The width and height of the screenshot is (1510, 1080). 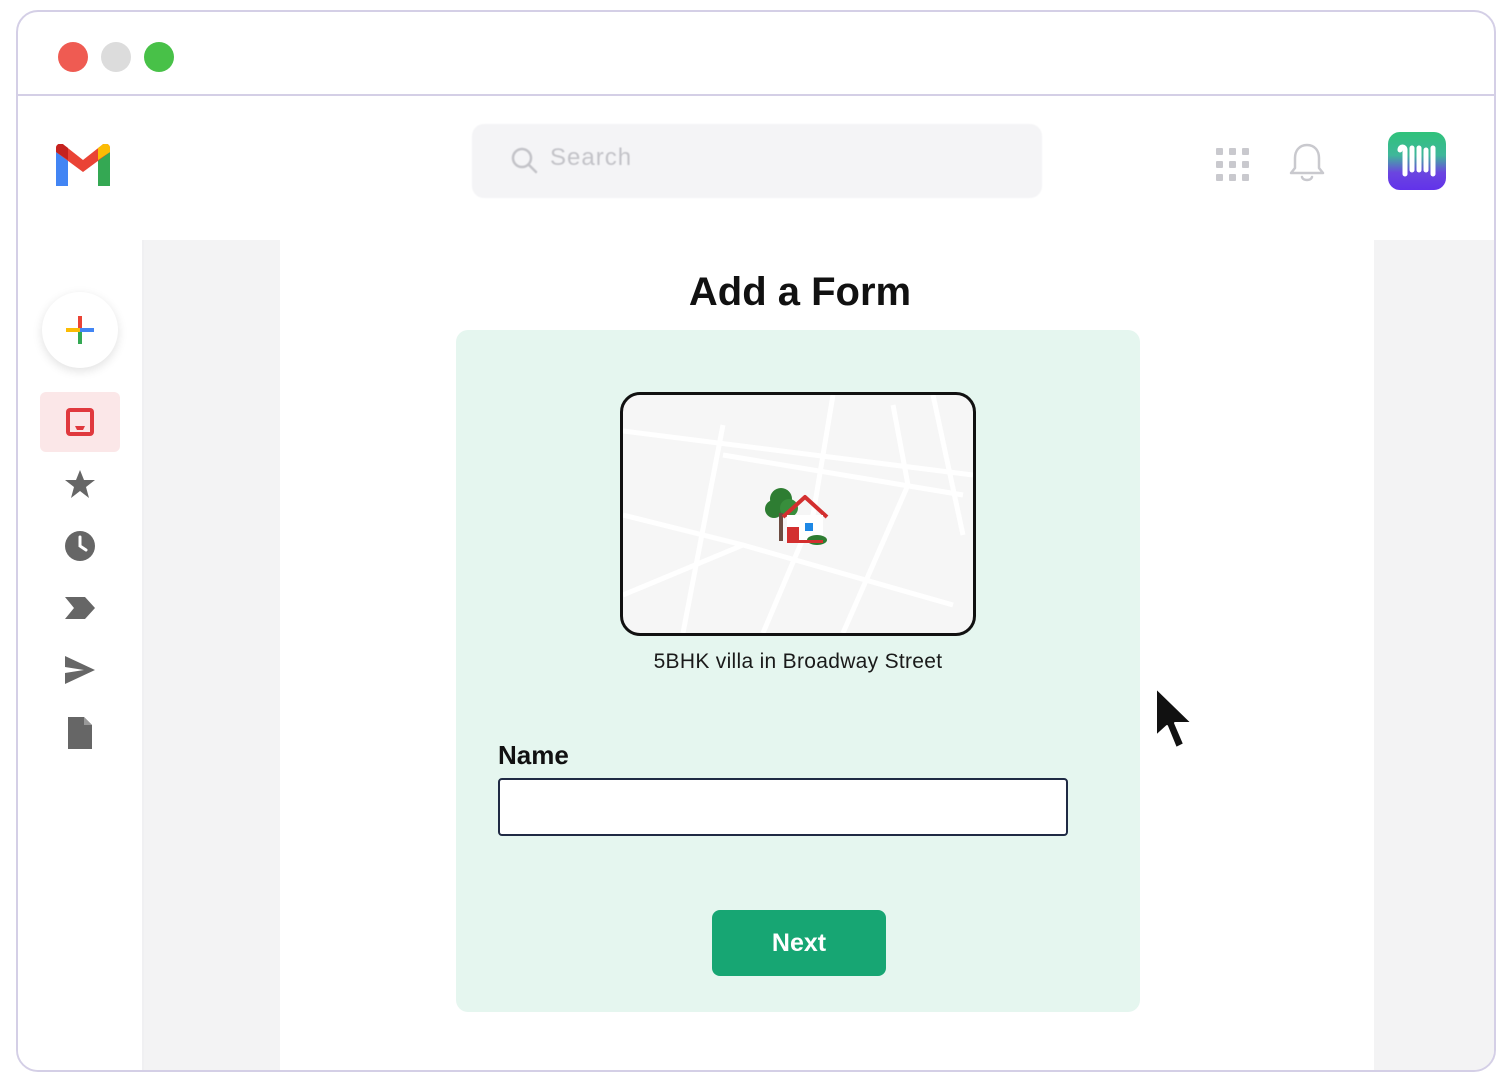 I want to click on maximize-window-button, so click(x=159, y=57).